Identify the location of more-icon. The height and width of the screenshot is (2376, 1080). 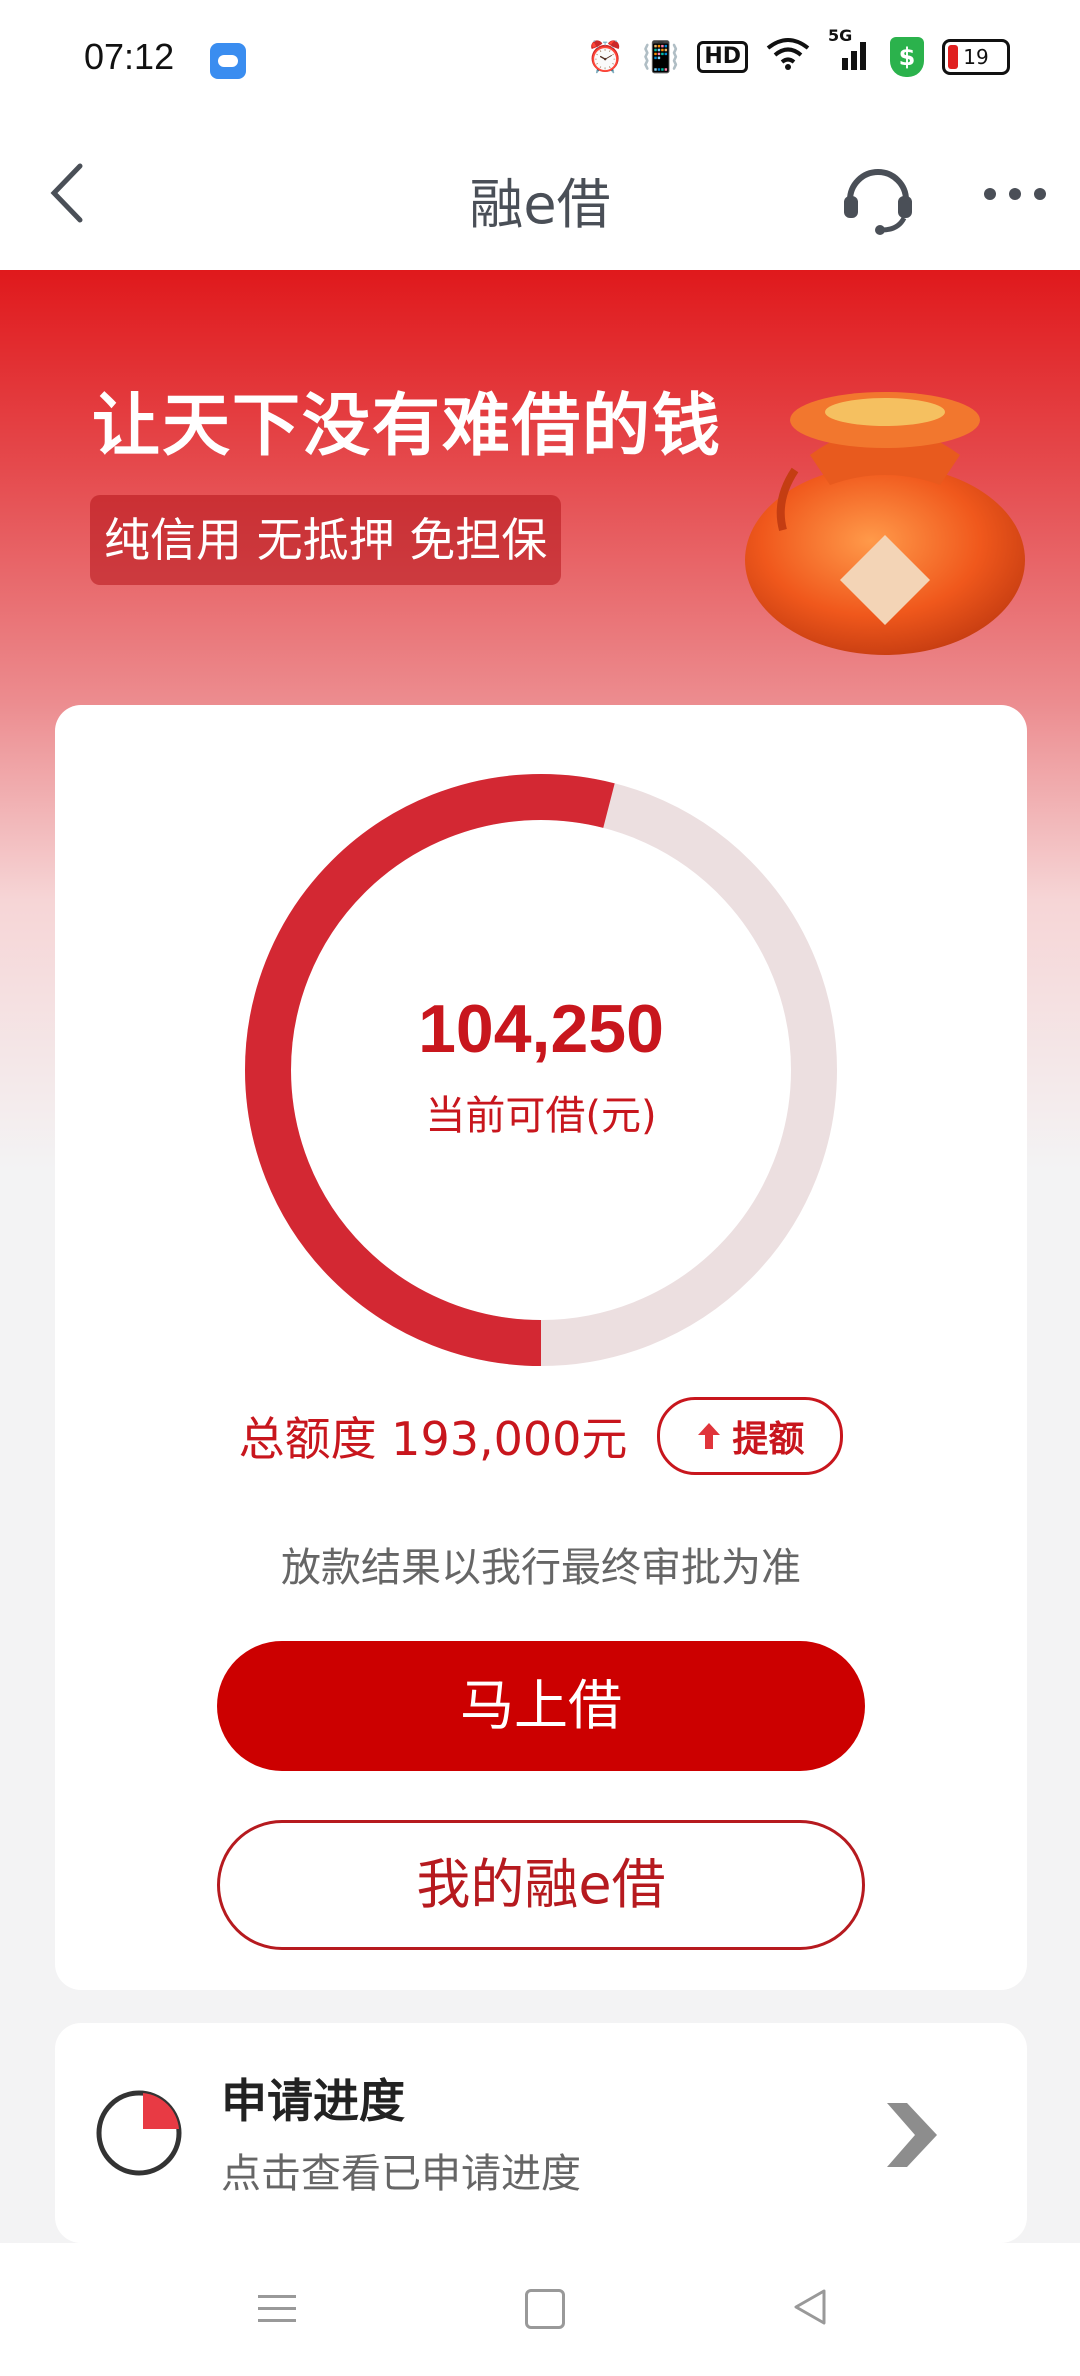
(1015, 194).